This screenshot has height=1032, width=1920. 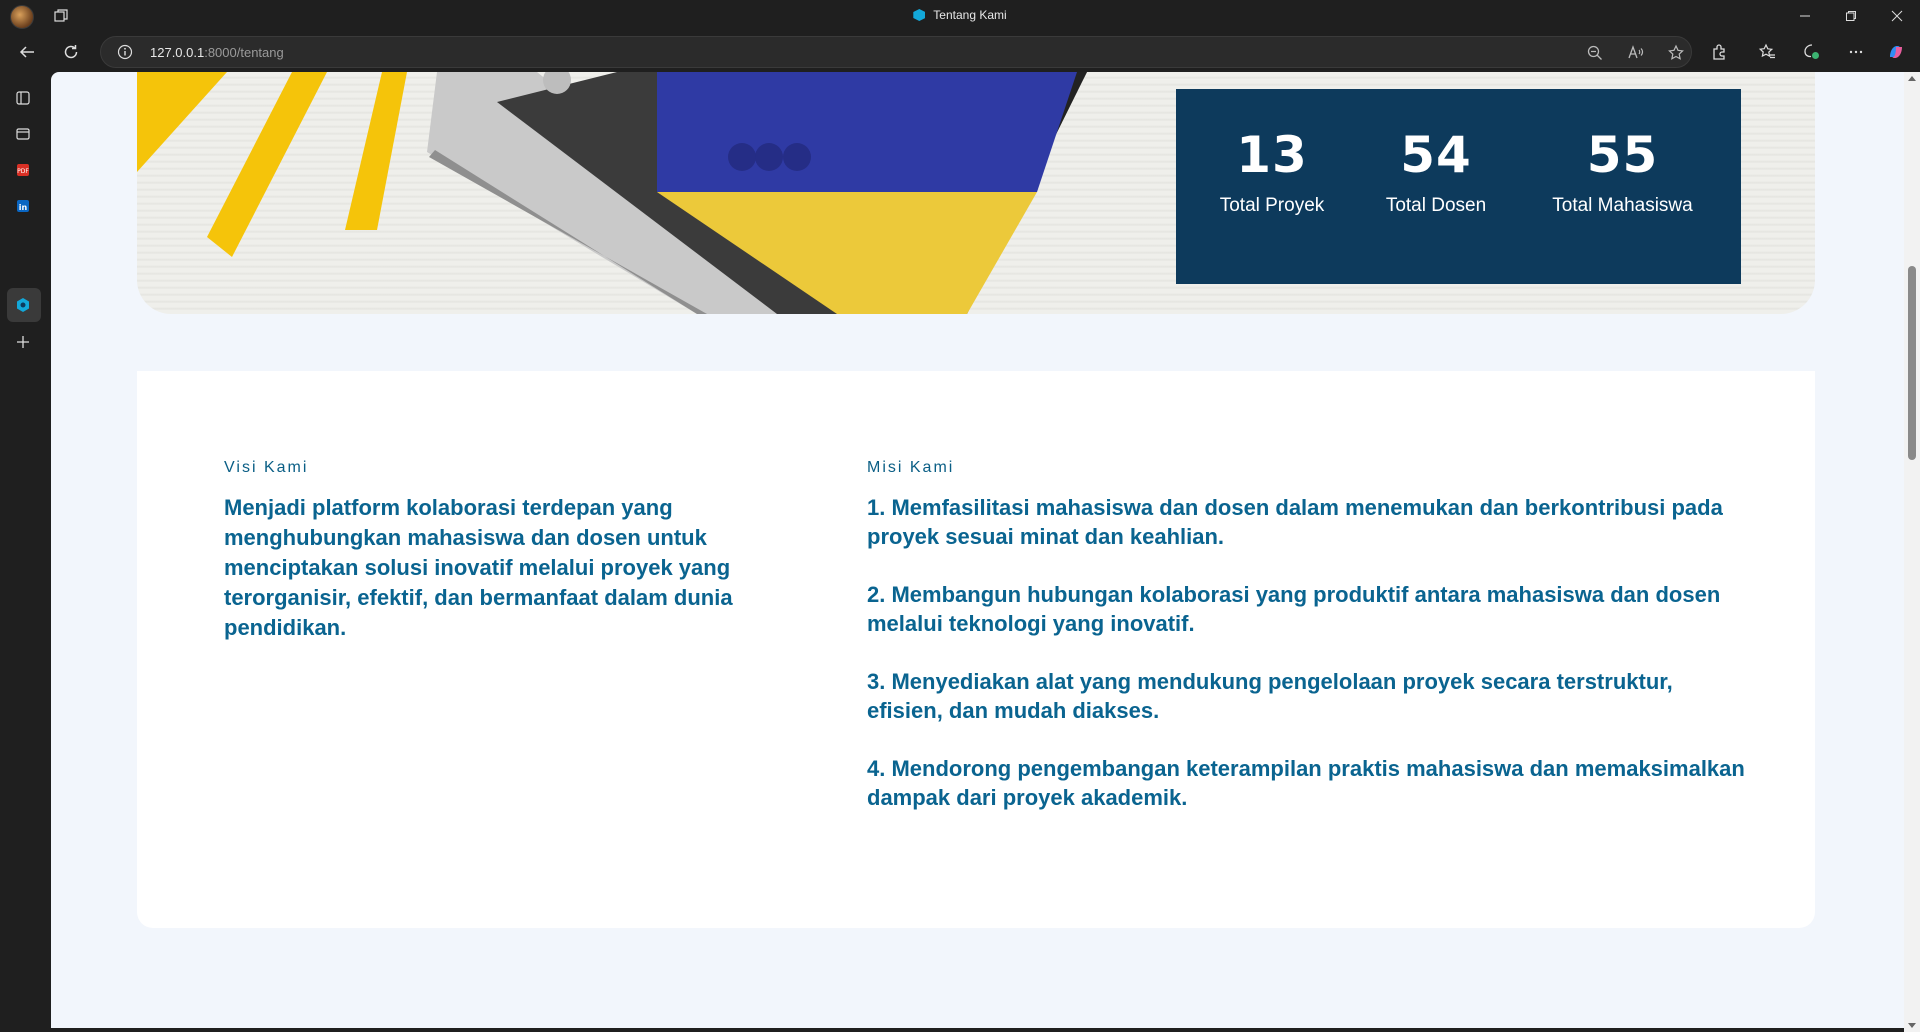 I want to click on restore-button, so click(x=1851, y=16).